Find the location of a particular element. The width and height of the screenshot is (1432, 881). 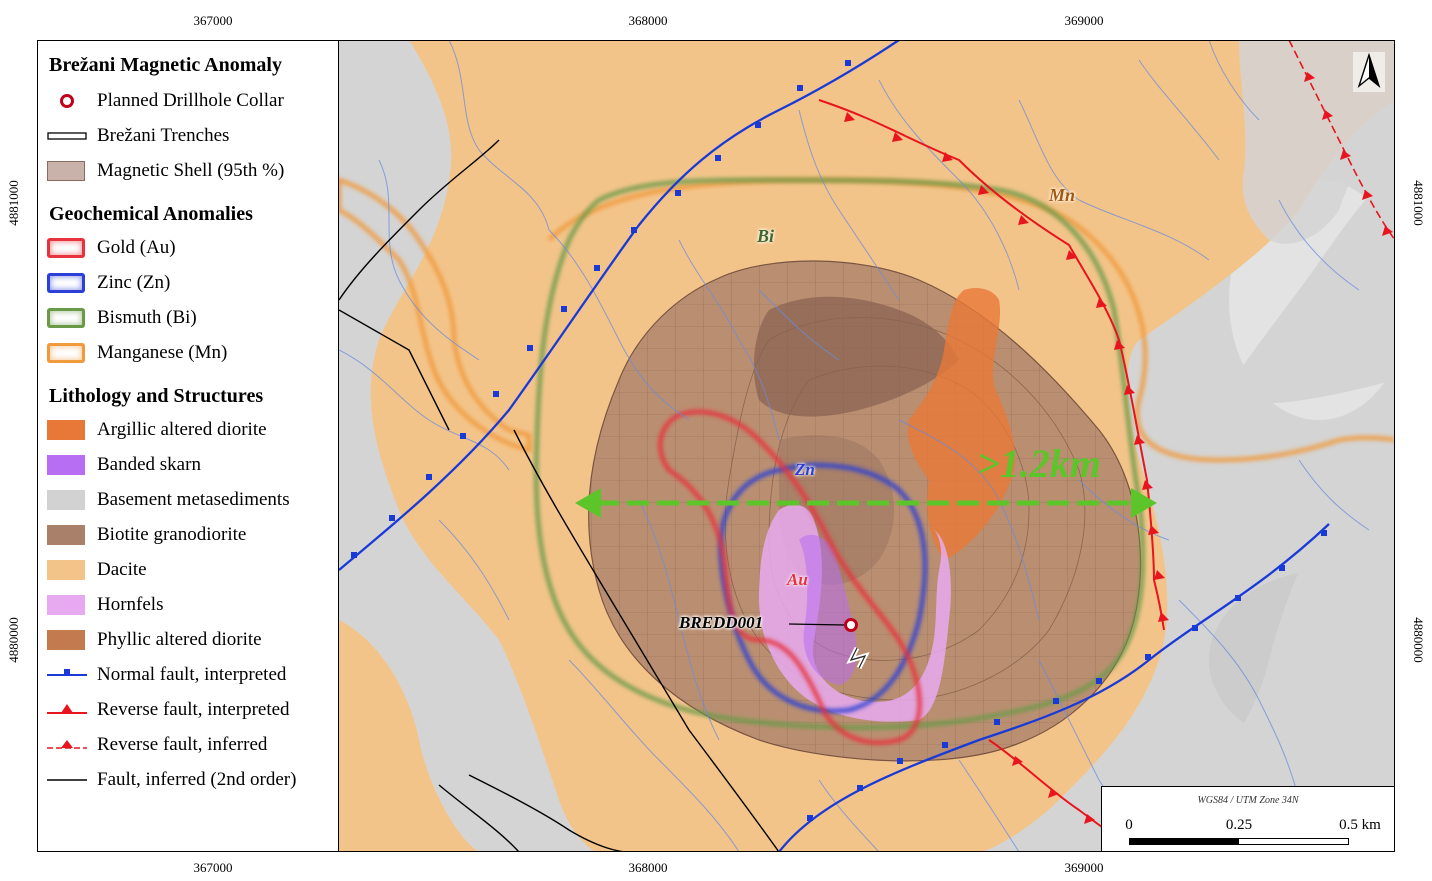

legend-label: Reverse fault, inferred is located at coordinates (182, 744).